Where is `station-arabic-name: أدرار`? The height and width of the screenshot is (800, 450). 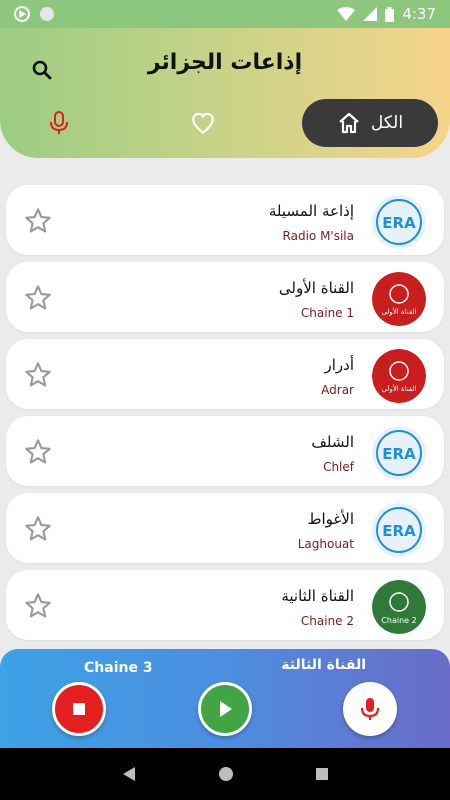
station-arabic-name: أدرار is located at coordinates (339, 365).